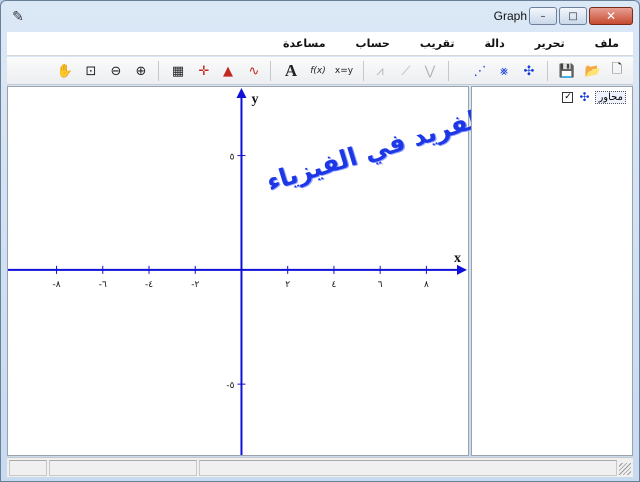 This screenshot has height=482, width=640. Describe the element at coordinates (568, 97) in the screenshot. I see `axes-checkbox: ✓` at that location.